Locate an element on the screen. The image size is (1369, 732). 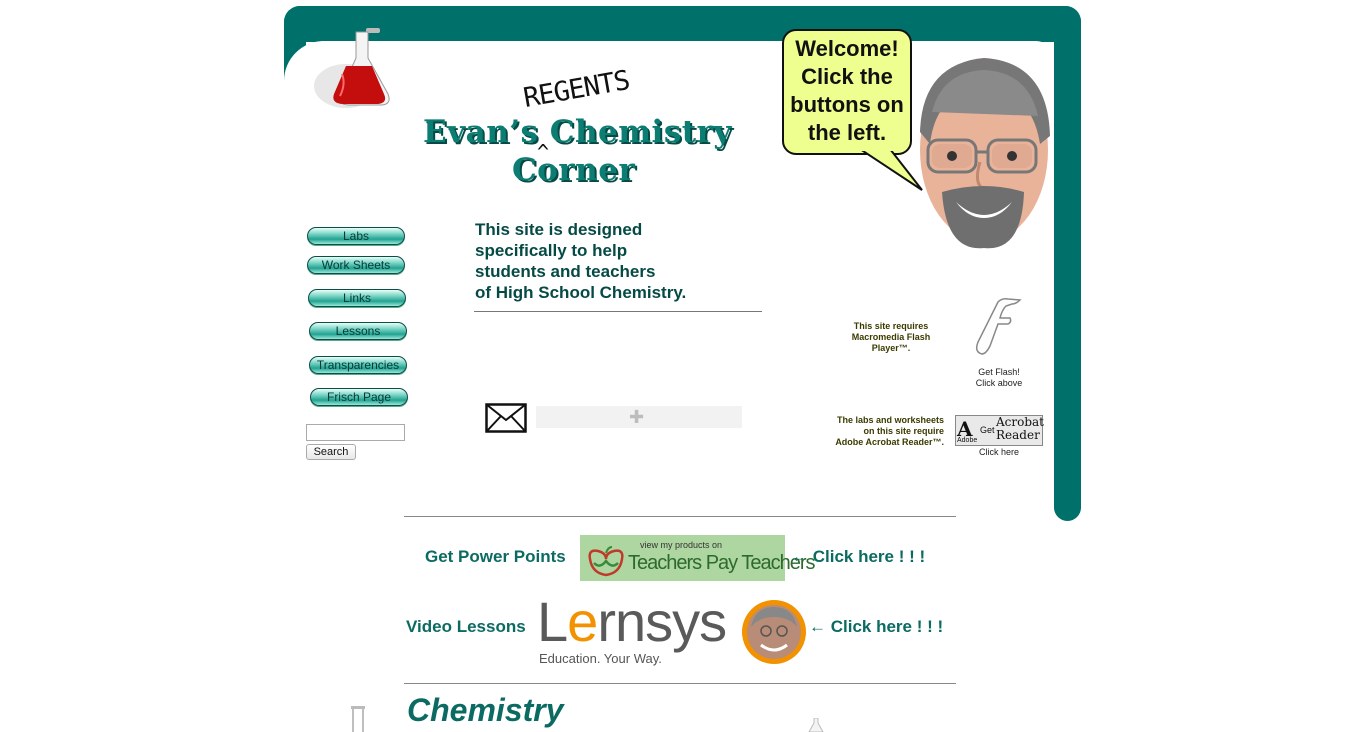
intro-line: of High School Chemistry. is located at coordinates (581, 292).